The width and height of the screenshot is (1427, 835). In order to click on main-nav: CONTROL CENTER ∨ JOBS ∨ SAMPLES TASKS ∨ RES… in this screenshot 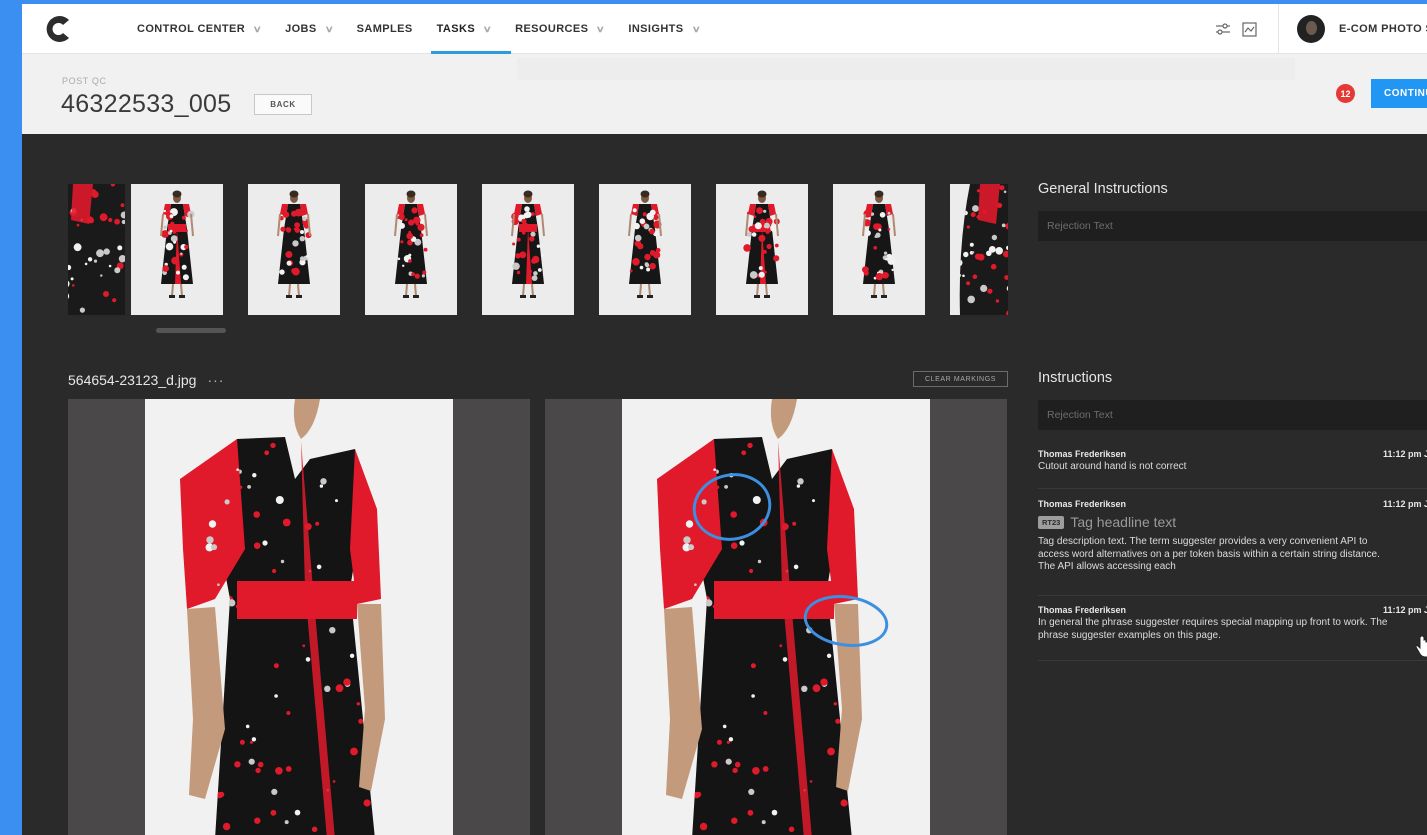, I will do `click(430, 29)`.